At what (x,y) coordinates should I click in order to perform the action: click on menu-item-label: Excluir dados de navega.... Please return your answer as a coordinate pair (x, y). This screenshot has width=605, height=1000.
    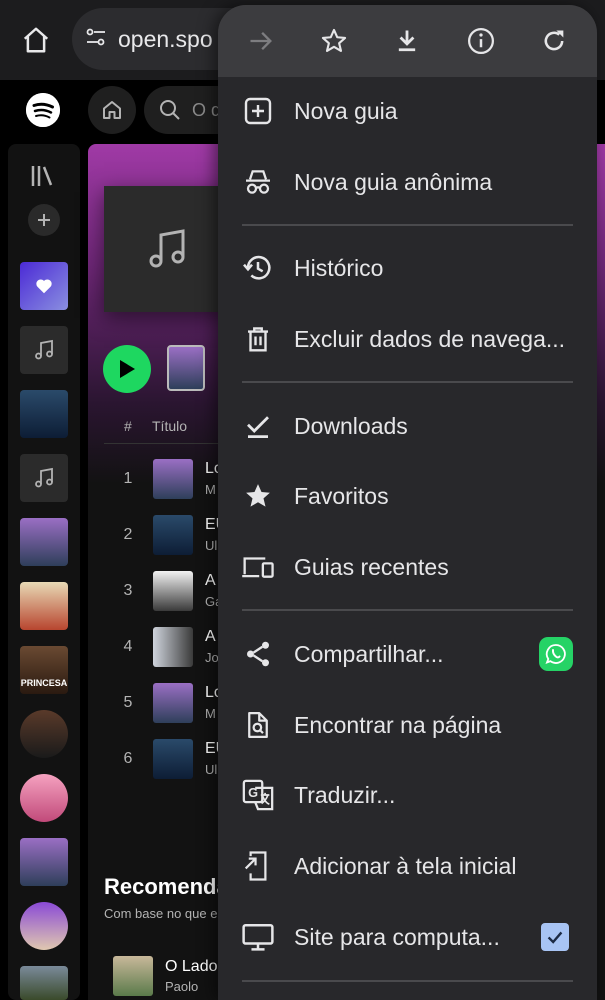
    Looking at the image, I should click on (430, 338).